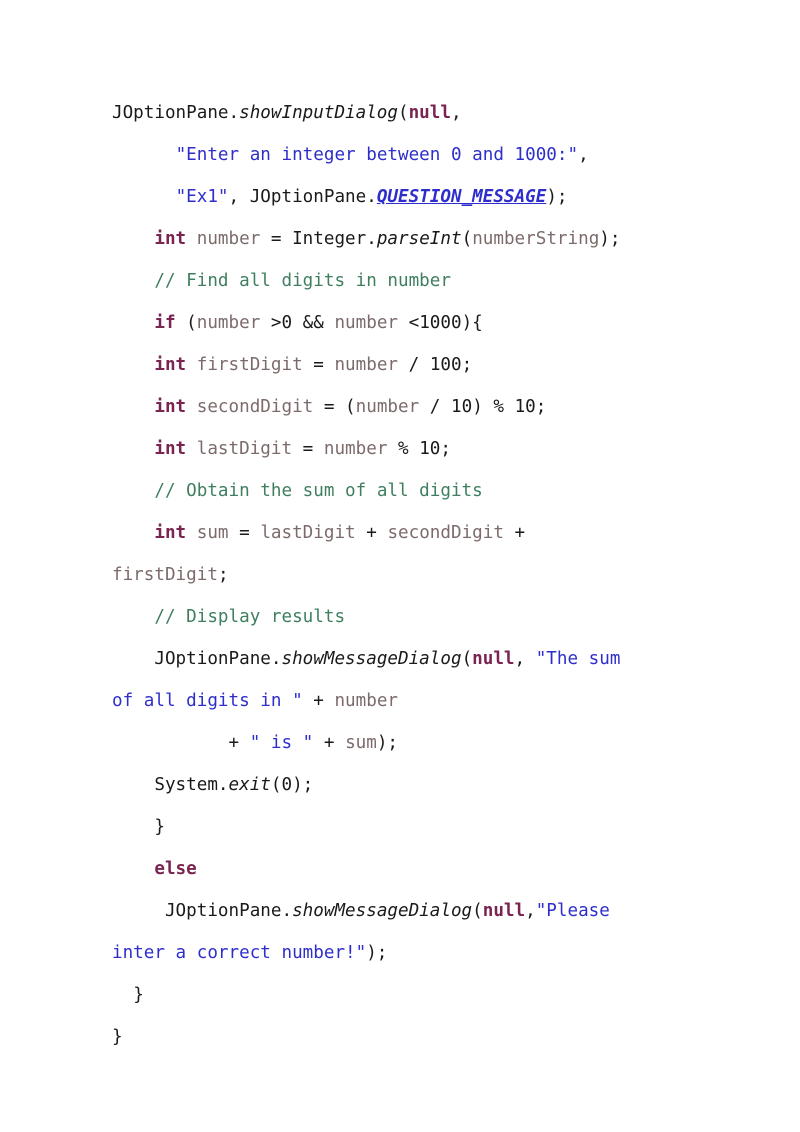 Image resolution: width=800 pixels, height=1132 pixels. What do you see at coordinates (572, 911) in the screenshot?
I see `code-token-str: "Please` at bounding box center [572, 911].